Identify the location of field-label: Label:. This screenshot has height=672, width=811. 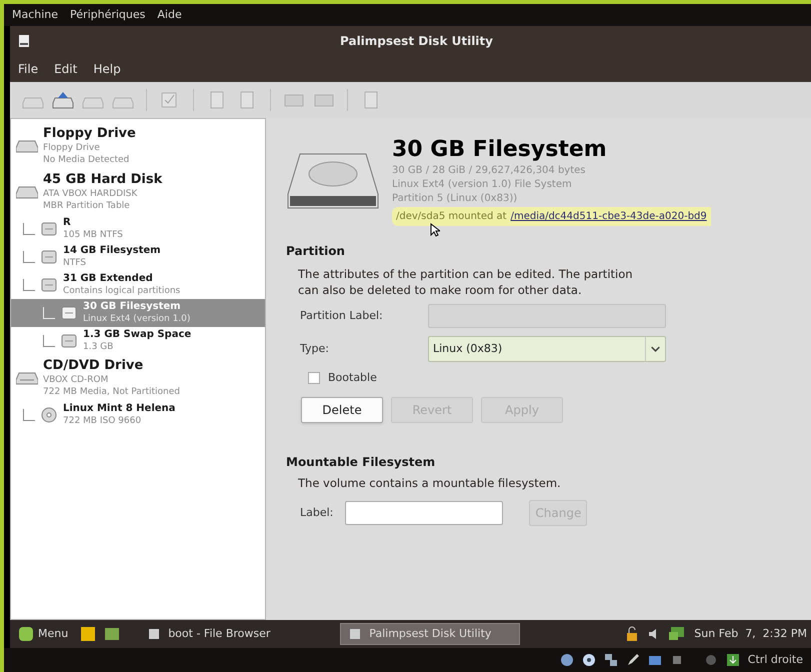
(317, 512).